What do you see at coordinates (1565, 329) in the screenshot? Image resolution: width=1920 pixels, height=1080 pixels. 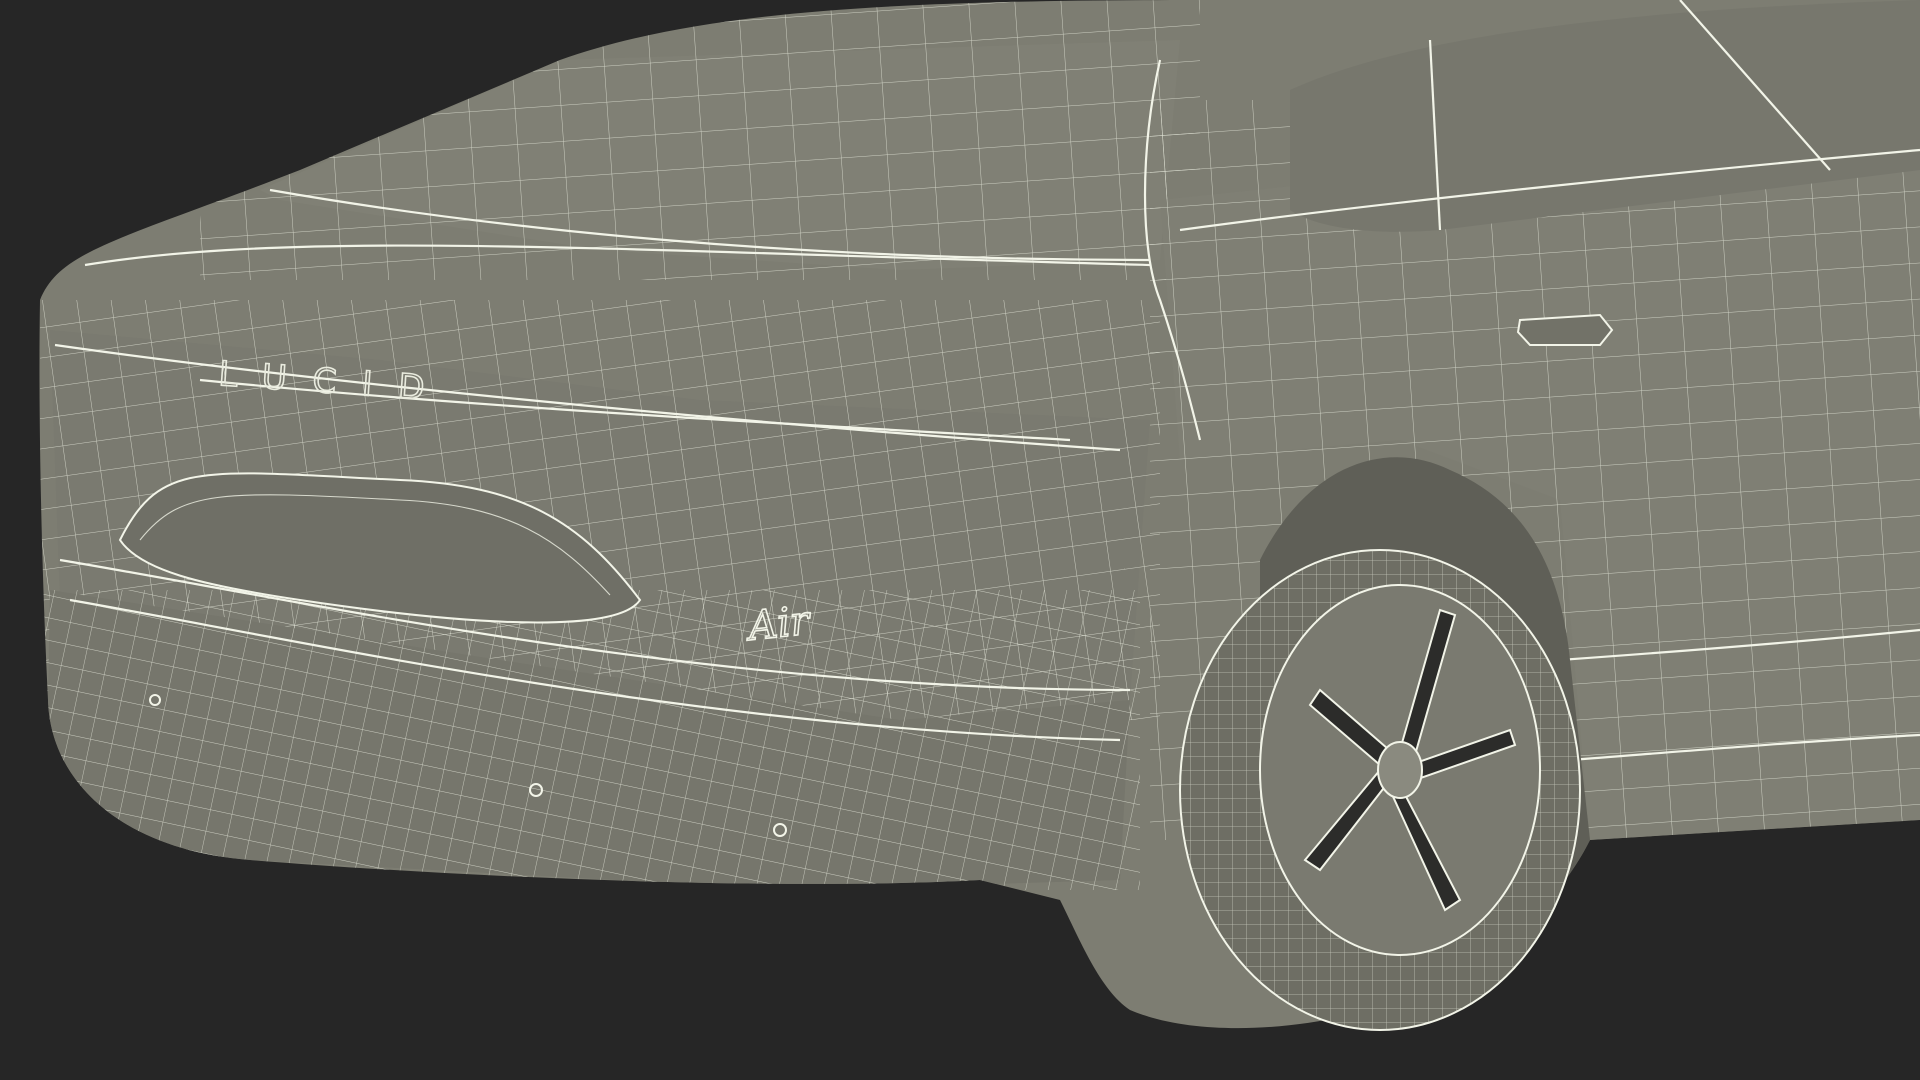 I see `charge-port-door` at bounding box center [1565, 329].